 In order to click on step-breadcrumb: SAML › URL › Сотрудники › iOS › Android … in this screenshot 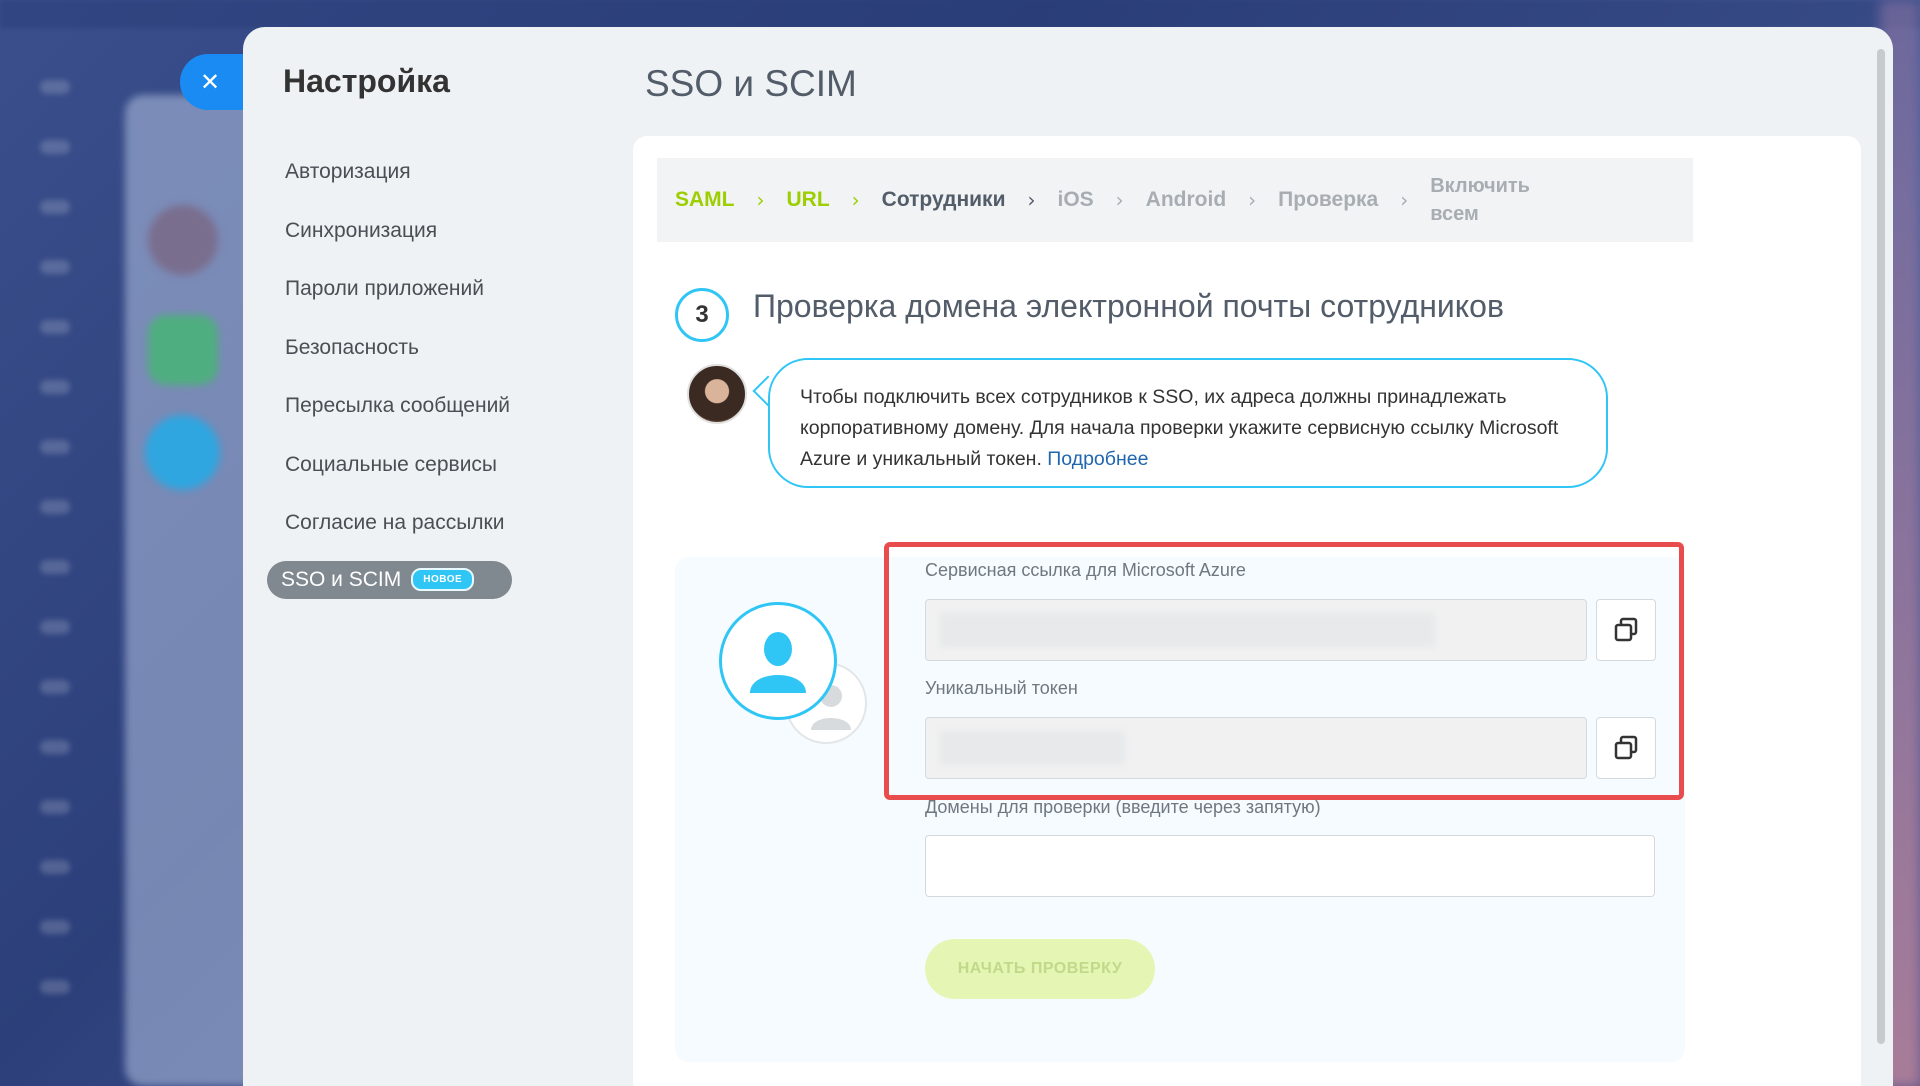, I will do `click(1175, 200)`.